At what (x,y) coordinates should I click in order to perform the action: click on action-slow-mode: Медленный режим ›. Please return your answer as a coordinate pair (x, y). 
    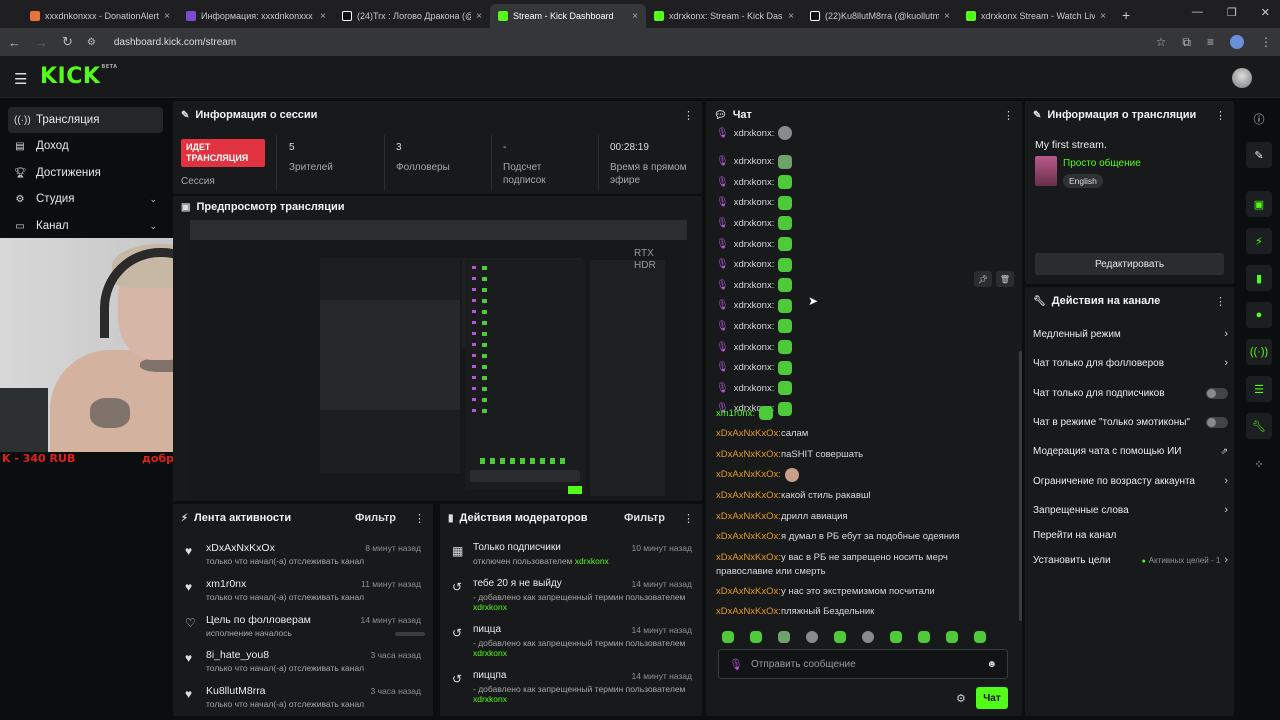
    Looking at the image, I should click on (1130, 334).